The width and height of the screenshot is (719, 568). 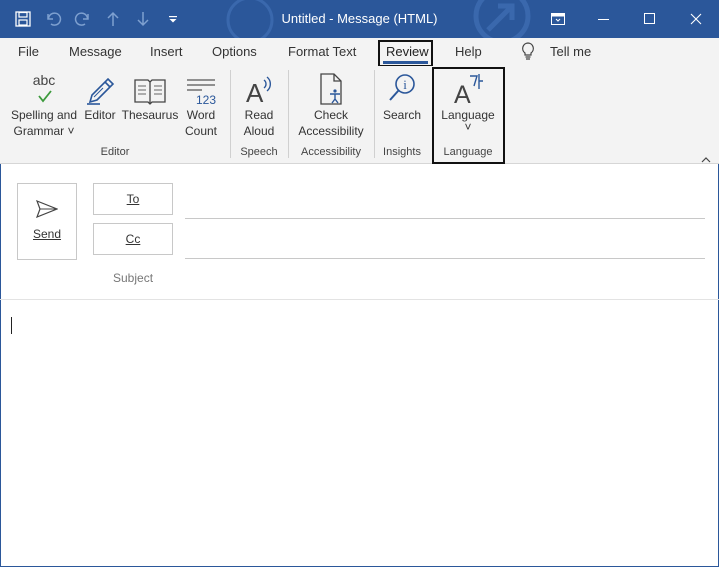 What do you see at coordinates (405, 84) in the screenshot?
I see `svg-text: i` at bounding box center [405, 84].